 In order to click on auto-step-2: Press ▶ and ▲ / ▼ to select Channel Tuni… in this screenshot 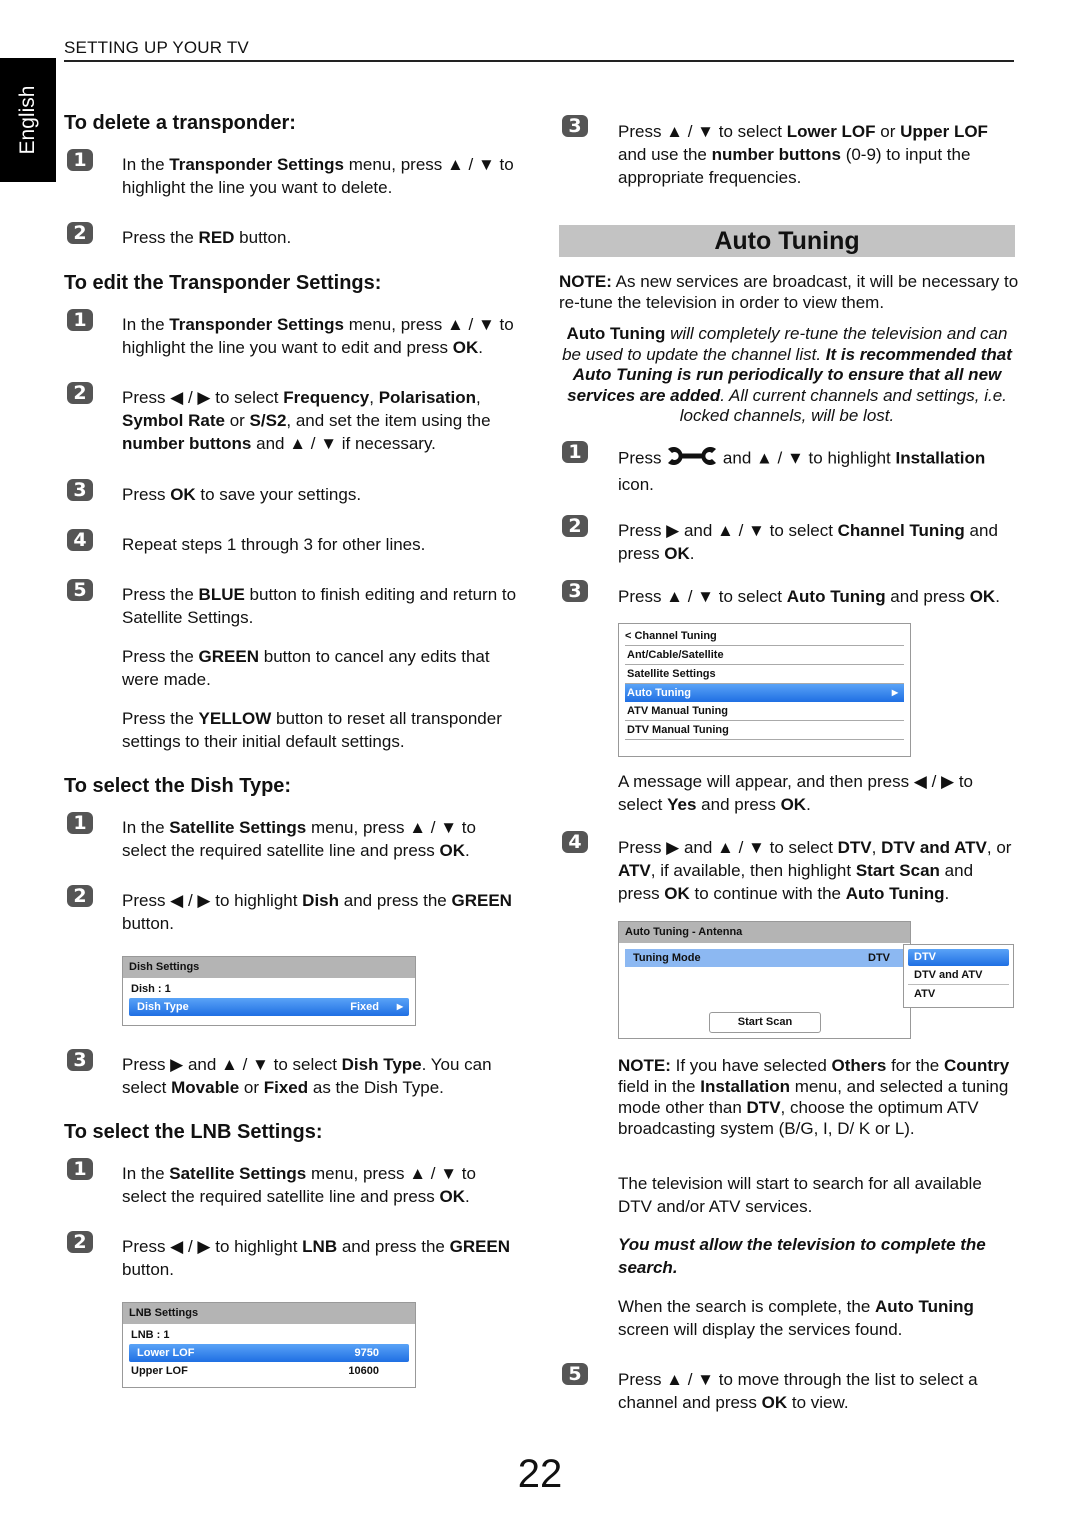, I will do `click(808, 542)`.